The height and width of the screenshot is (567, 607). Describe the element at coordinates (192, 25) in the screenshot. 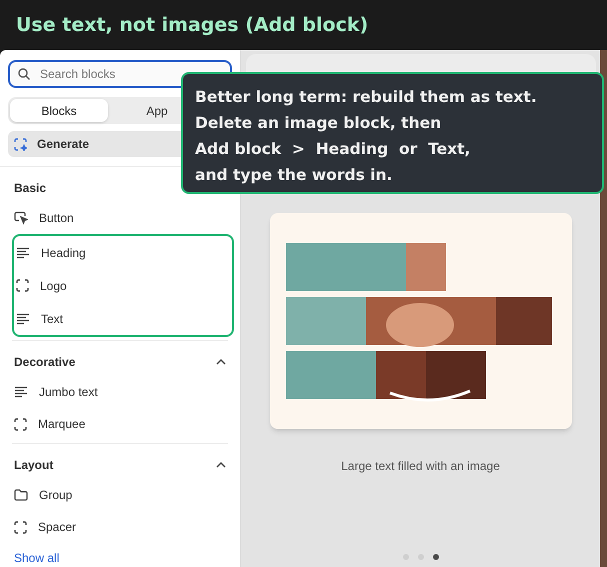

I see `banner-title: Use text, not images (Add block)` at that location.